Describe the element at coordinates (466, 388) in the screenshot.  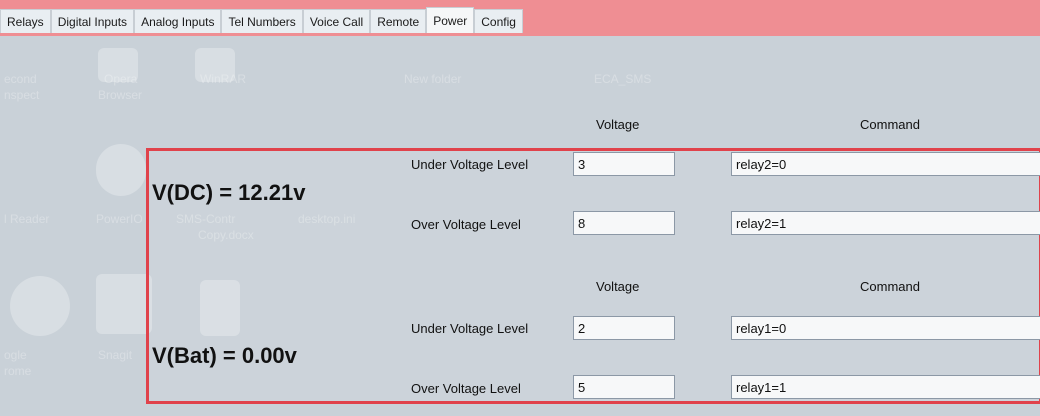
I see `bat-over-voltage-label: Over Voltage Level` at that location.